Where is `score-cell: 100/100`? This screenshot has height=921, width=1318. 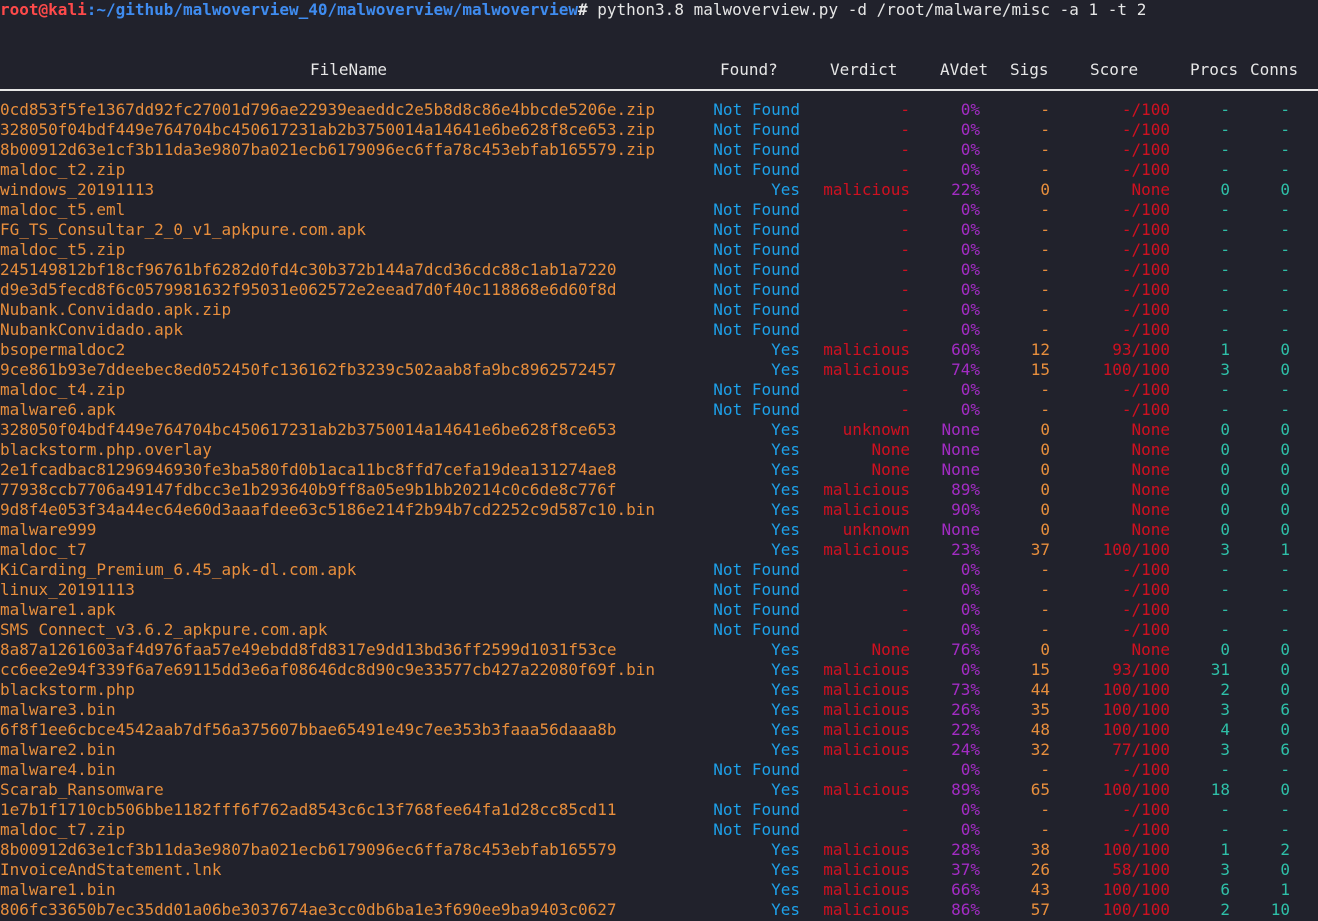 score-cell: 100/100 is located at coordinates (1136, 689).